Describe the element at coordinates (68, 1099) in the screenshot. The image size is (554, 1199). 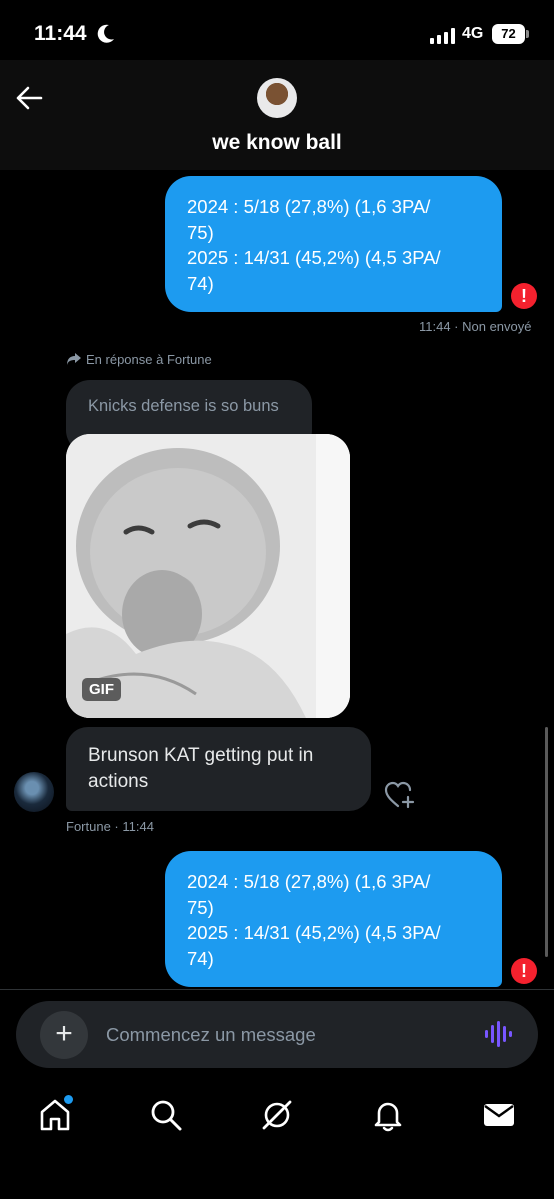
I see `home-unread-dot` at that location.